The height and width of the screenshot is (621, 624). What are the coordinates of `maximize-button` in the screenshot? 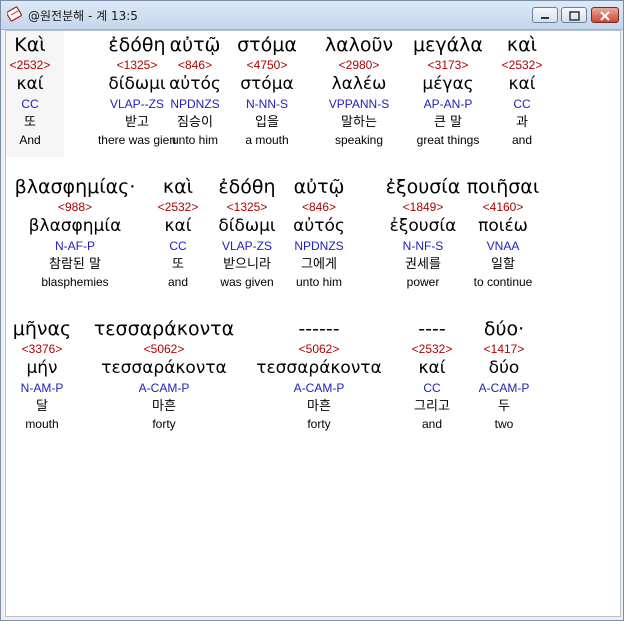 It's located at (574, 15).